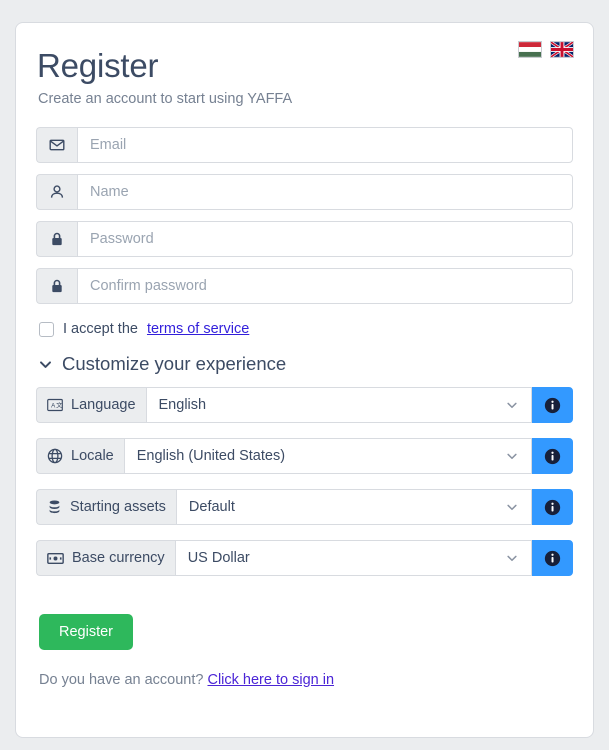  I want to click on translate-icon: A 文, so click(55, 405).